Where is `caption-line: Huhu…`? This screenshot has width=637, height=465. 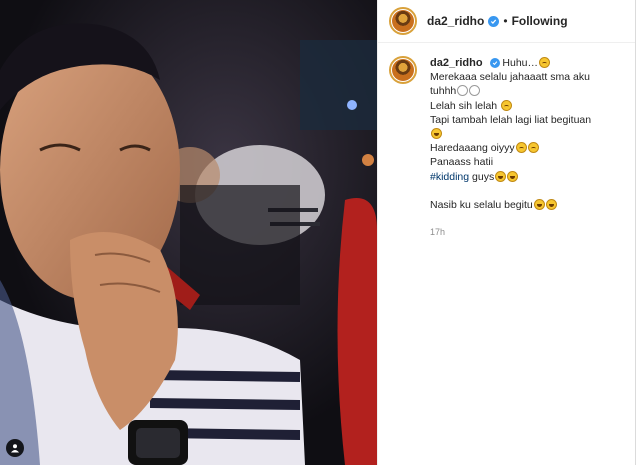 caption-line: Huhu… is located at coordinates (520, 63).